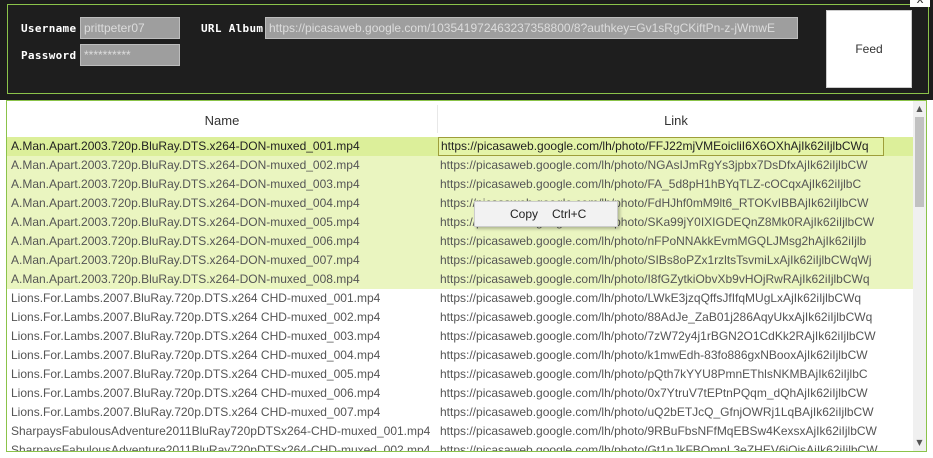 The width and height of the screenshot is (933, 458). I want to click on close-icon: x, so click(920, 3).